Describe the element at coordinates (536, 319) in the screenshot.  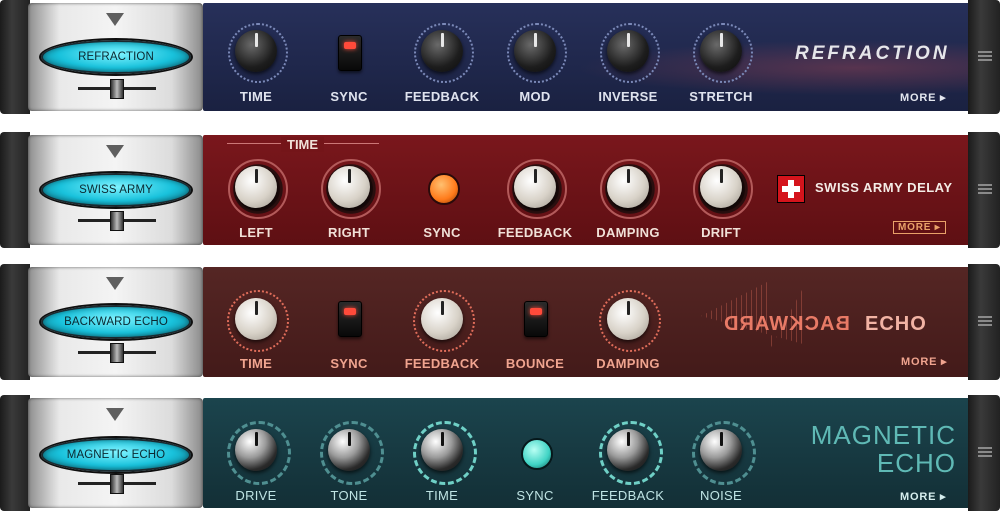
I see `bounce-toggle` at that location.